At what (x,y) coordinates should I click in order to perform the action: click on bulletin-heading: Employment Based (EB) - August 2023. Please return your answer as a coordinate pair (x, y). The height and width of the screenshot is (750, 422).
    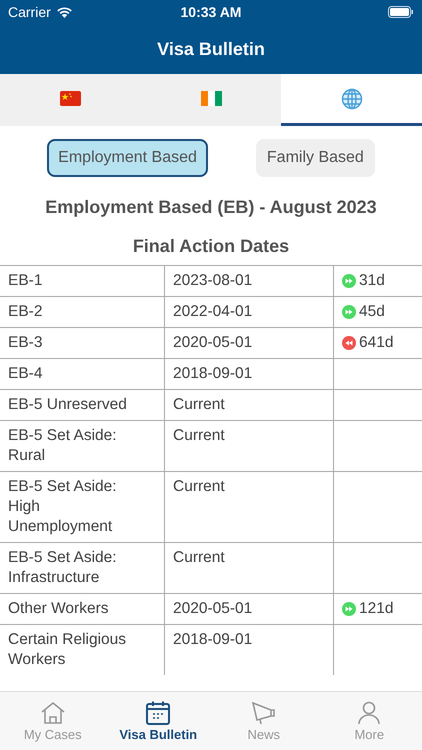
    Looking at the image, I should click on (211, 207).